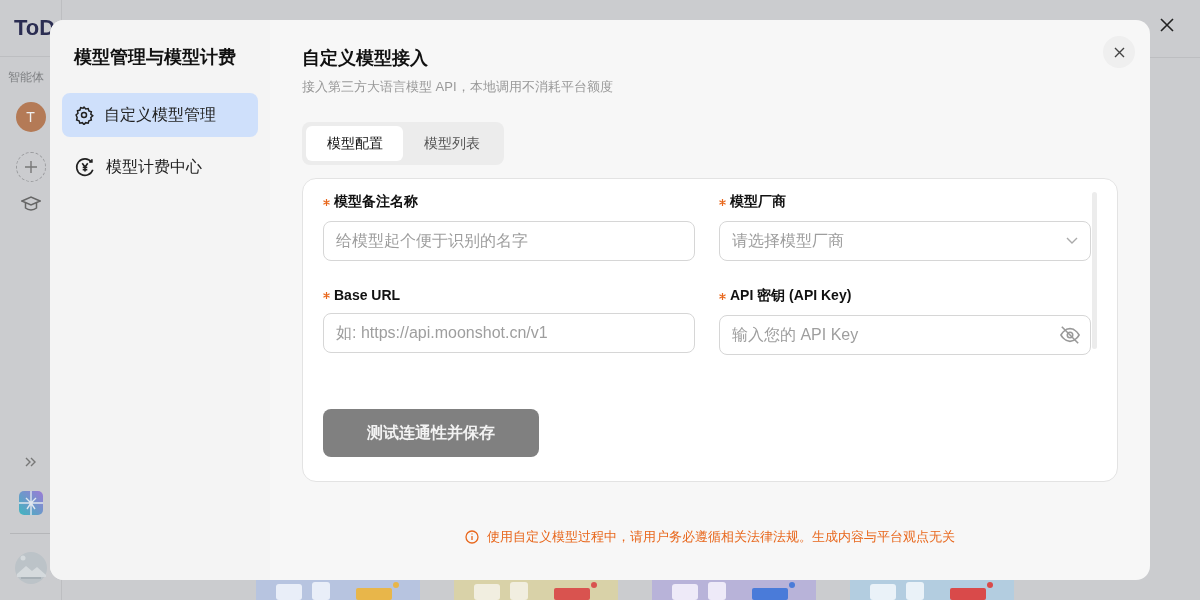  What do you see at coordinates (25, 77) in the screenshot?
I see `section-label: 智能体` at bounding box center [25, 77].